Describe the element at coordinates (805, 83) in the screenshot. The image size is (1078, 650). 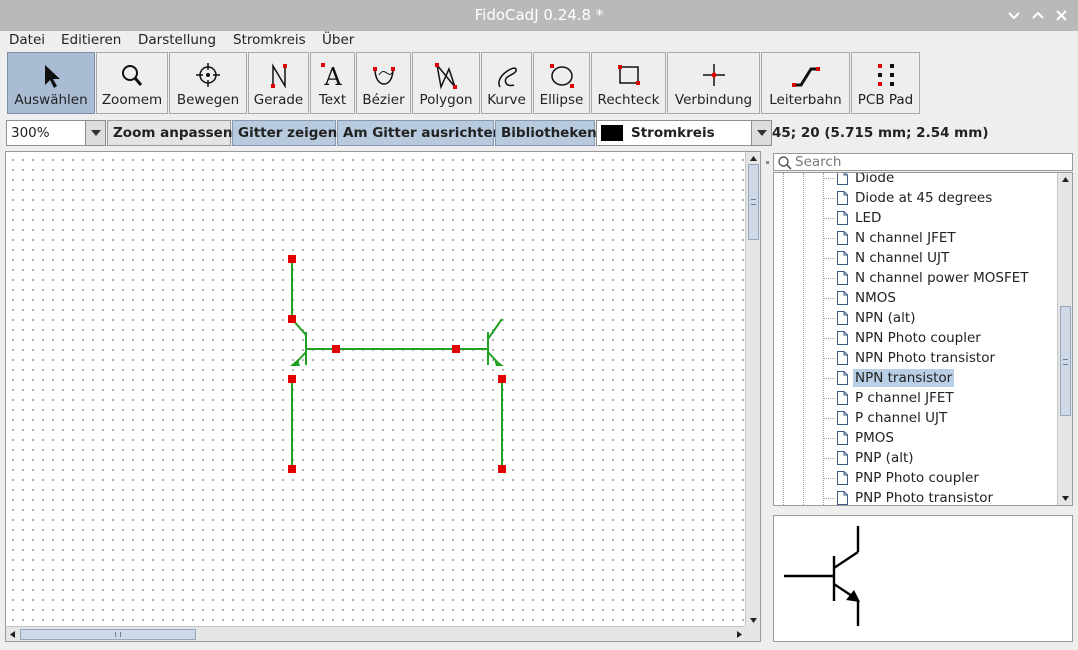
I see `tool-pcb-track-button: Leiterbahn` at that location.